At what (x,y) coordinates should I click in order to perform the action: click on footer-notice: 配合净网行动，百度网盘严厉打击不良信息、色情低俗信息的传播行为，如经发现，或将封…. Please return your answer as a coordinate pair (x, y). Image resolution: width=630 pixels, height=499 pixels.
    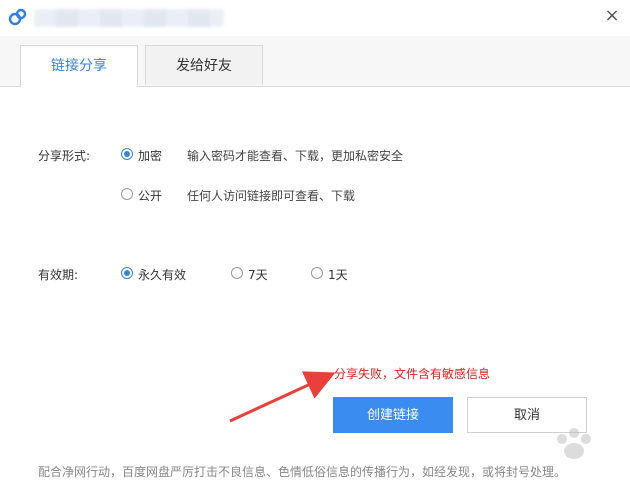
    Looking at the image, I should click on (302, 472).